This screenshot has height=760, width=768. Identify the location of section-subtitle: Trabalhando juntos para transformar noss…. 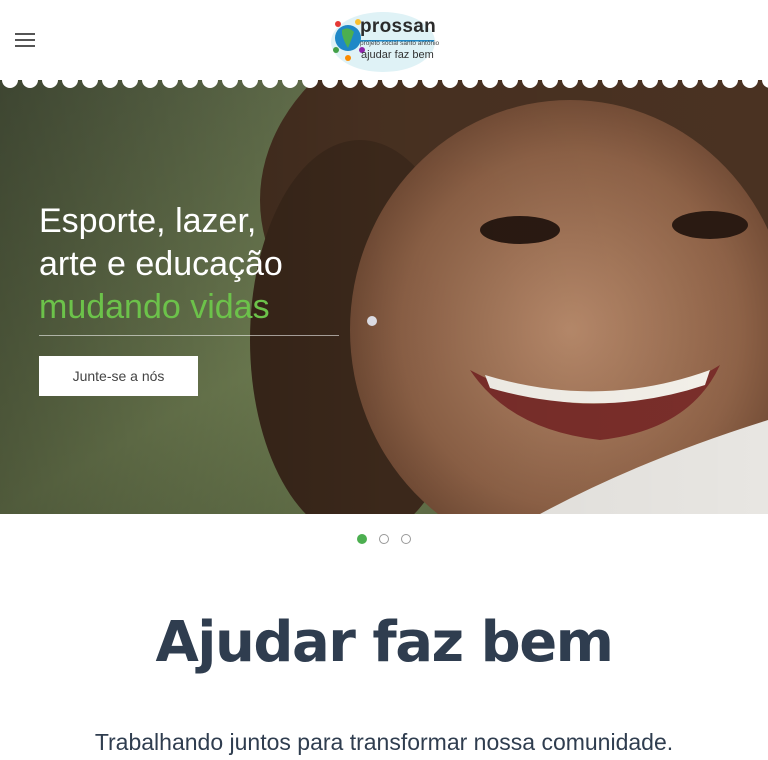
(384, 742).